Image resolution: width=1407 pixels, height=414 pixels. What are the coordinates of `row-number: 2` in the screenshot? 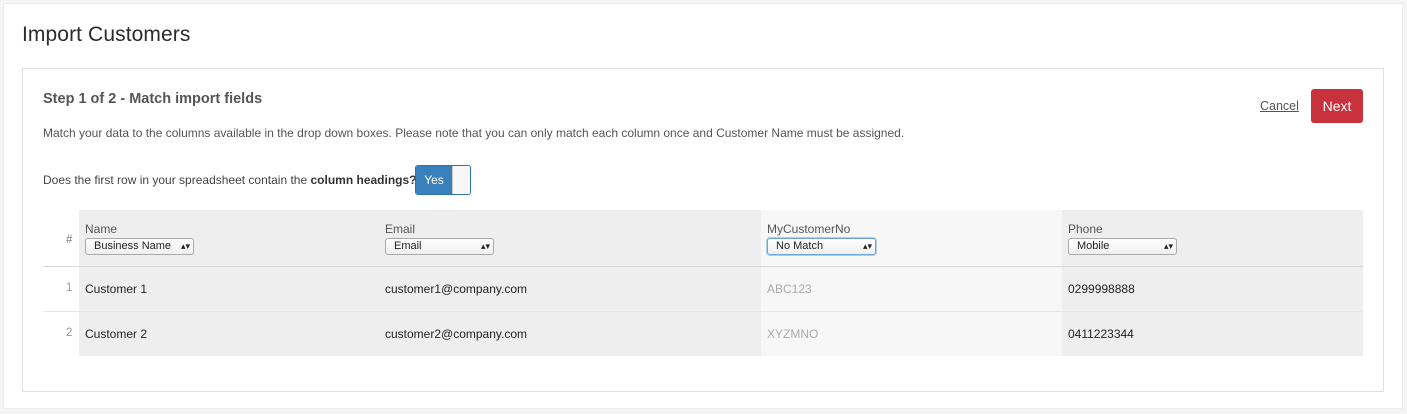 It's located at (69, 333).